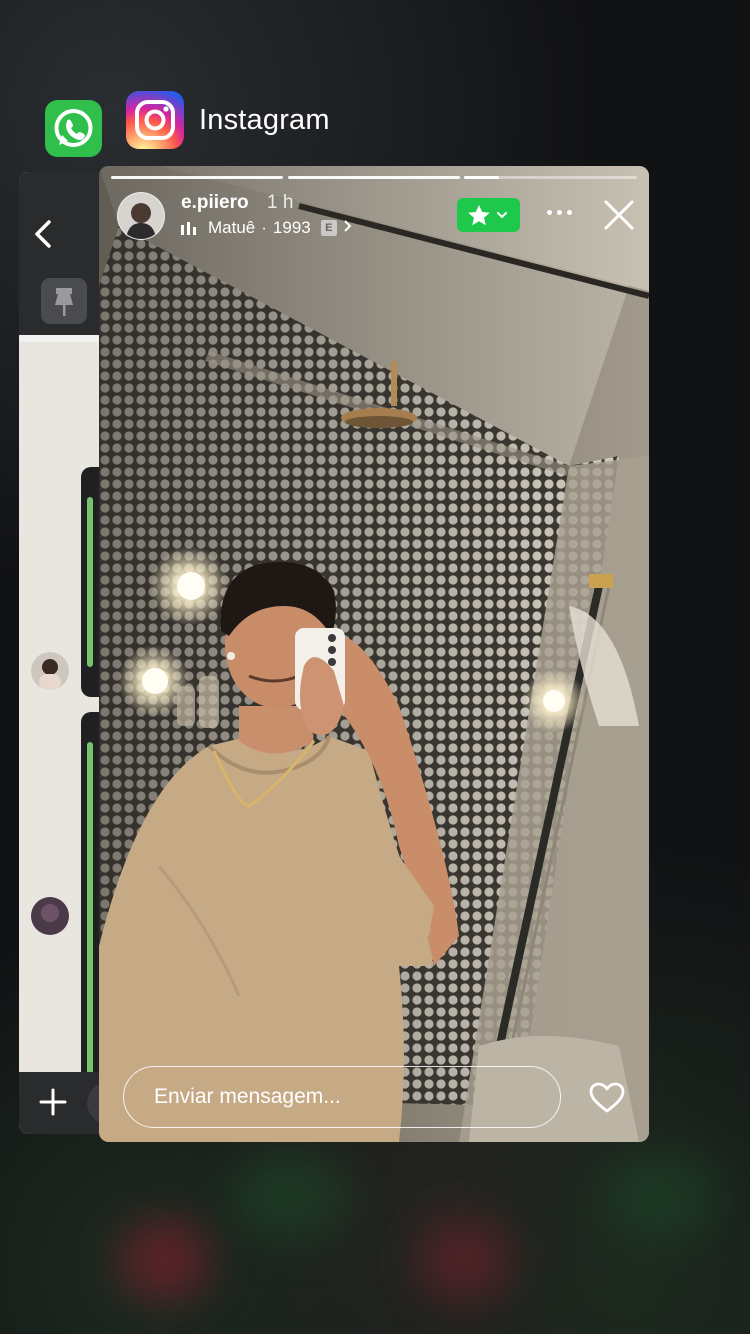  I want to click on chevron-right-icon, so click(348, 228).